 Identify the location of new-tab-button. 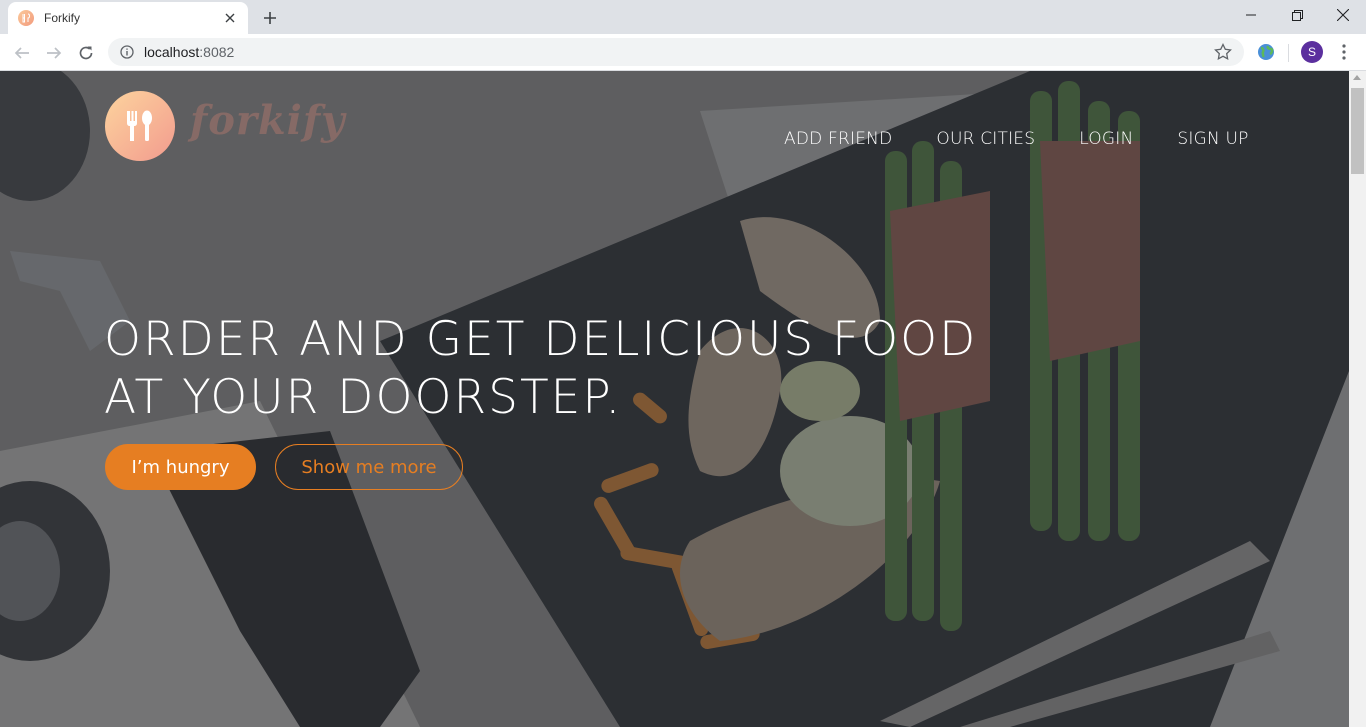
(270, 18).